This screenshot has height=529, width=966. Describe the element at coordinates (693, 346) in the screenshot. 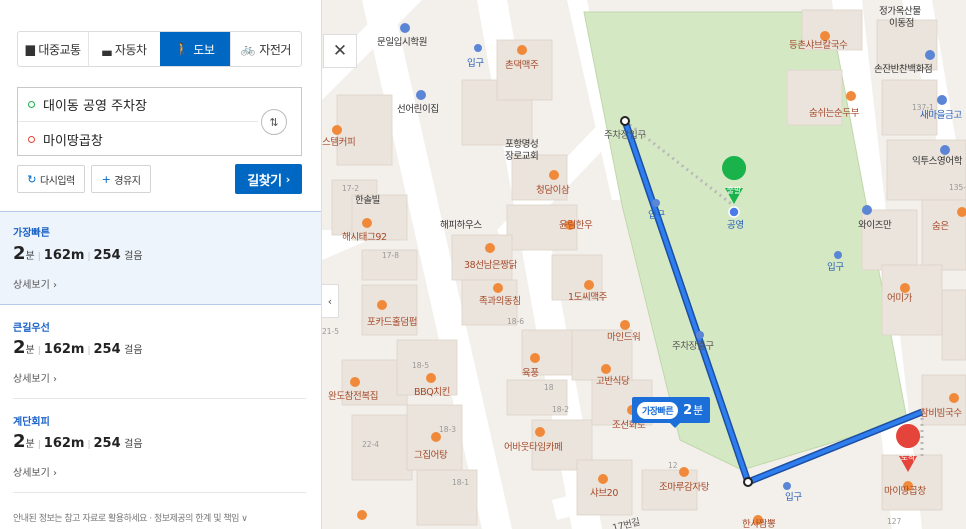

I see `svg-text: 주차장출구` at that location.